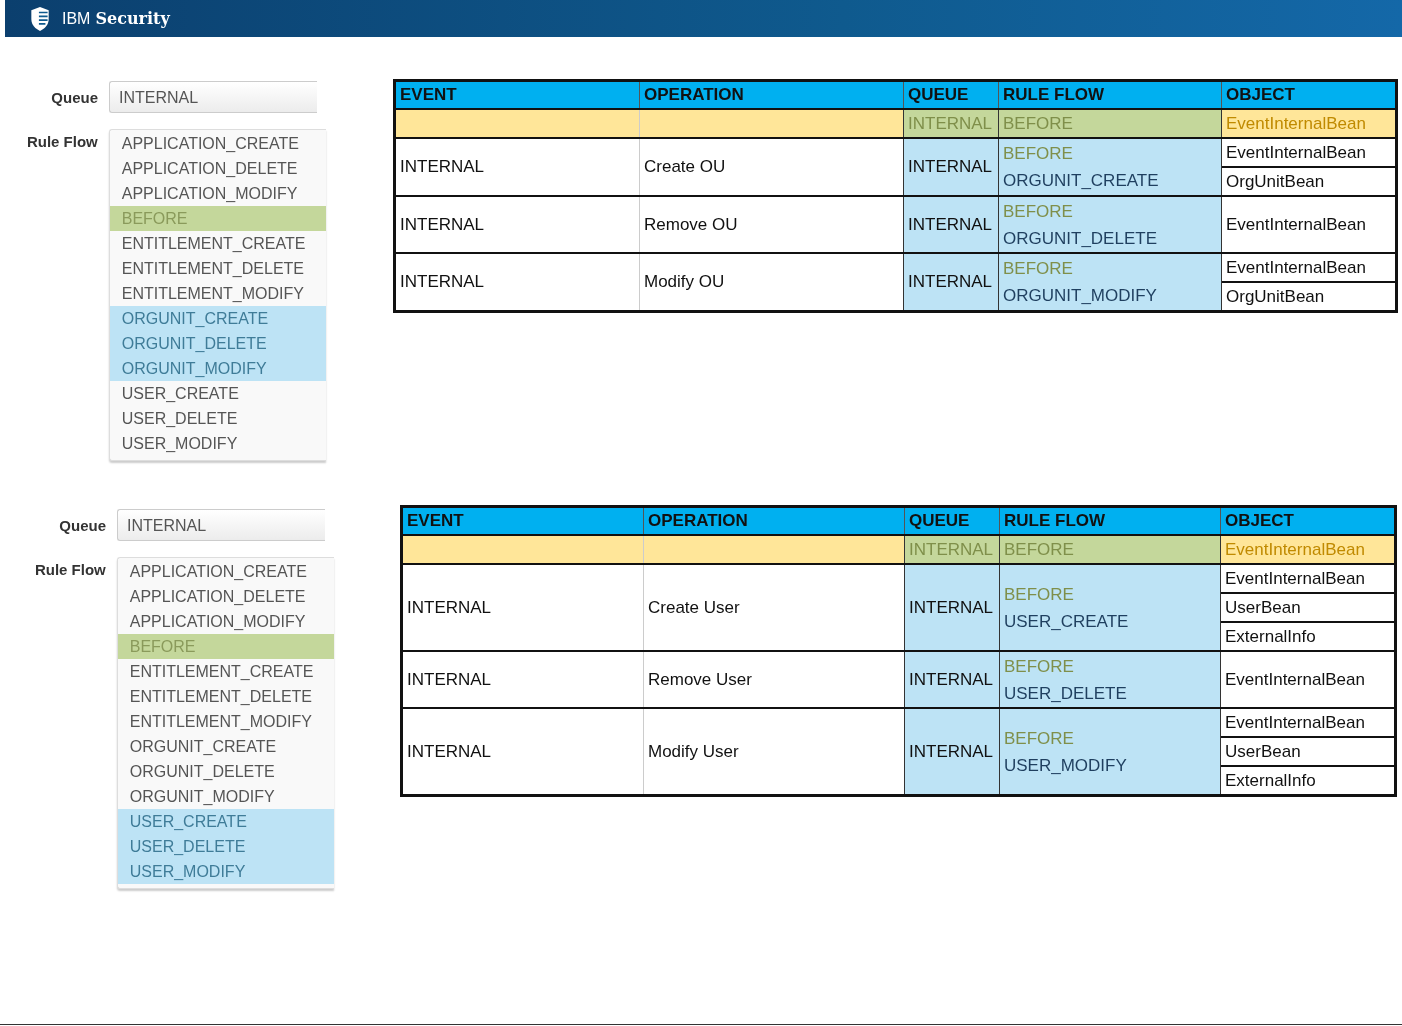 This screenshot has height=1026, width=1402. Describe the element at coordinates (76, 18) in the screenshot. I see `brand-name: IBM` at that location.